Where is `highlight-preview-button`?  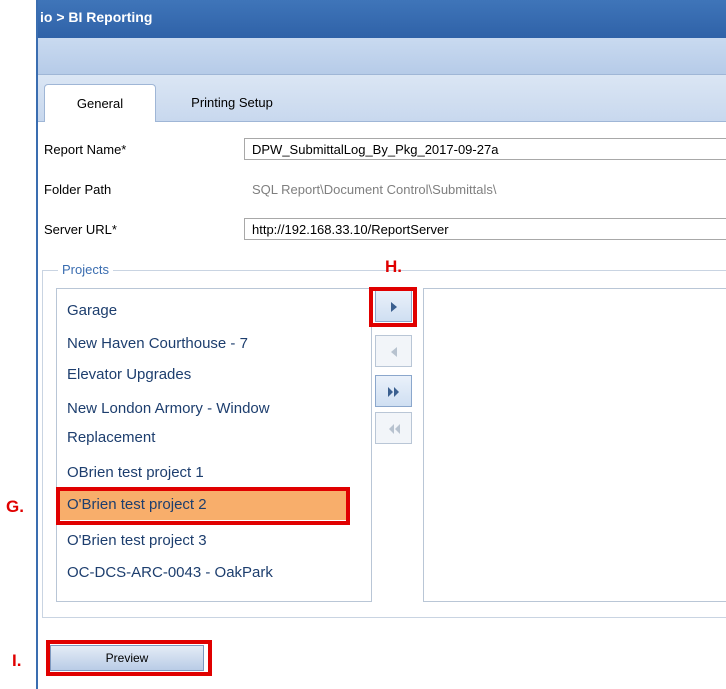 highlight-preview-button is located at coordinates (129, 658).